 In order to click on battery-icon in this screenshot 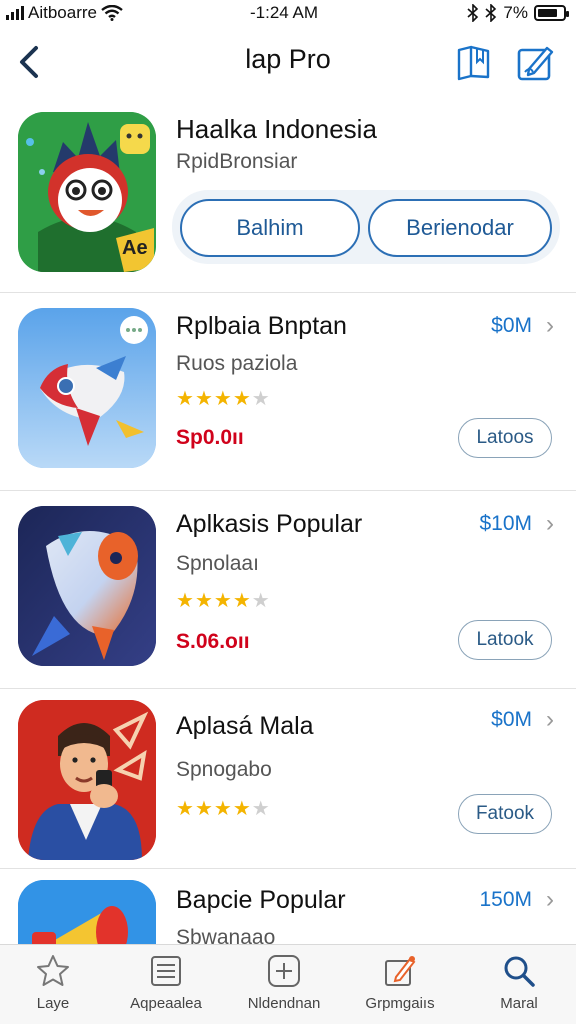, I will do `click(551, 13)`.